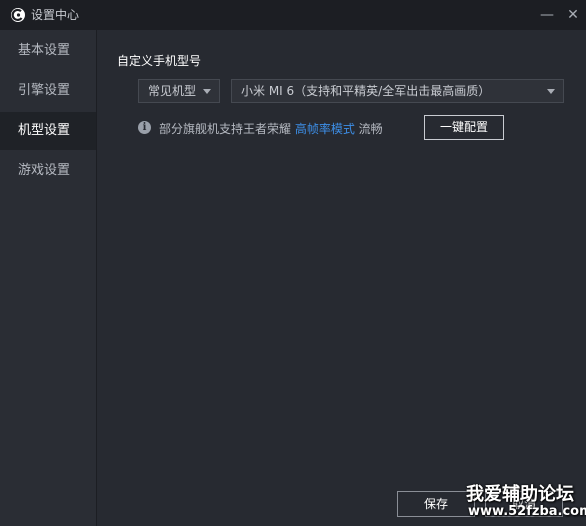  Describe the element at coordinates (436, 504) in the screenshot. I see `save-button: 保存` at that location.